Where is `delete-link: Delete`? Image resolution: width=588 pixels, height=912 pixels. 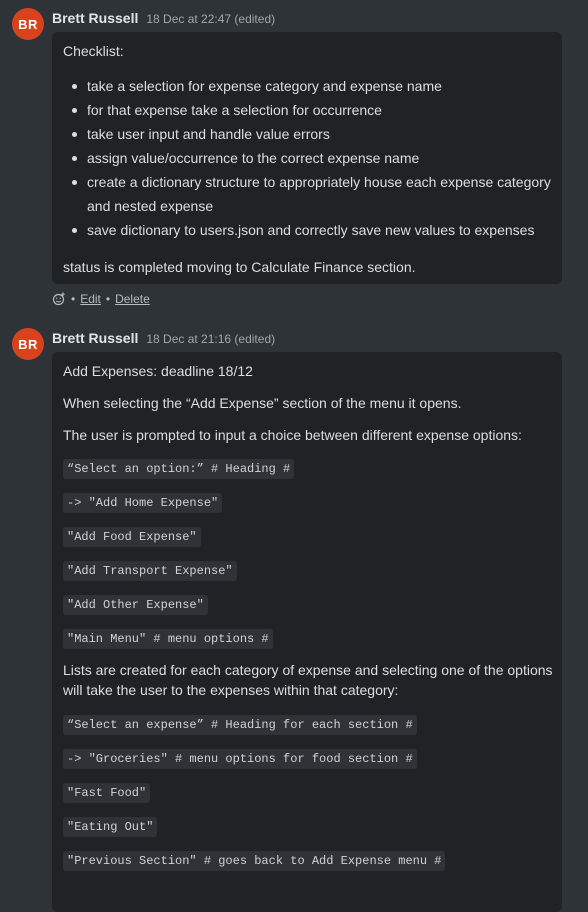
delete-link: Delete is located at coordinates (132, 299).